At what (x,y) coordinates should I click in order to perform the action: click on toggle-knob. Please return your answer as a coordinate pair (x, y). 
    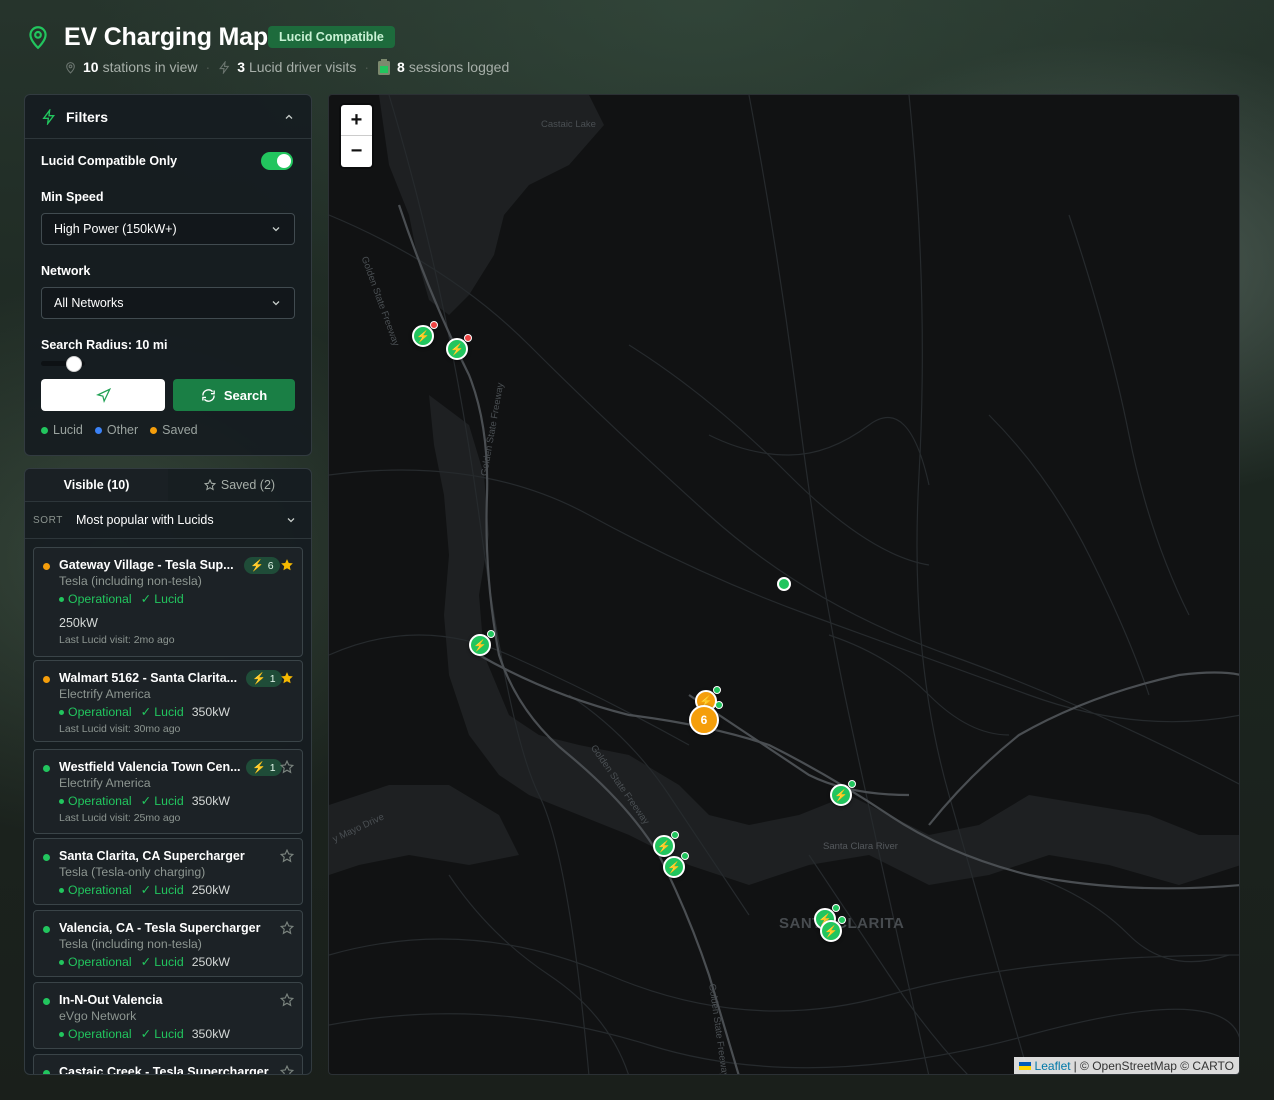
    Looking at the image, I should click on (284, 161).